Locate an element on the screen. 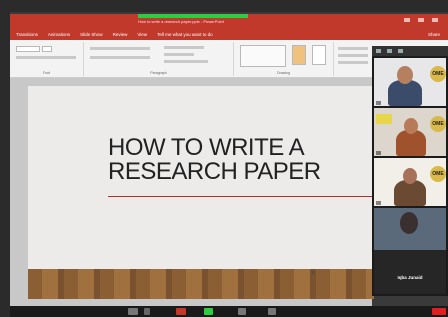 This screenshot has height=317, width=448. participants-panel: OME OME OME Iqba Junaid is located at coordinates (410, 171).